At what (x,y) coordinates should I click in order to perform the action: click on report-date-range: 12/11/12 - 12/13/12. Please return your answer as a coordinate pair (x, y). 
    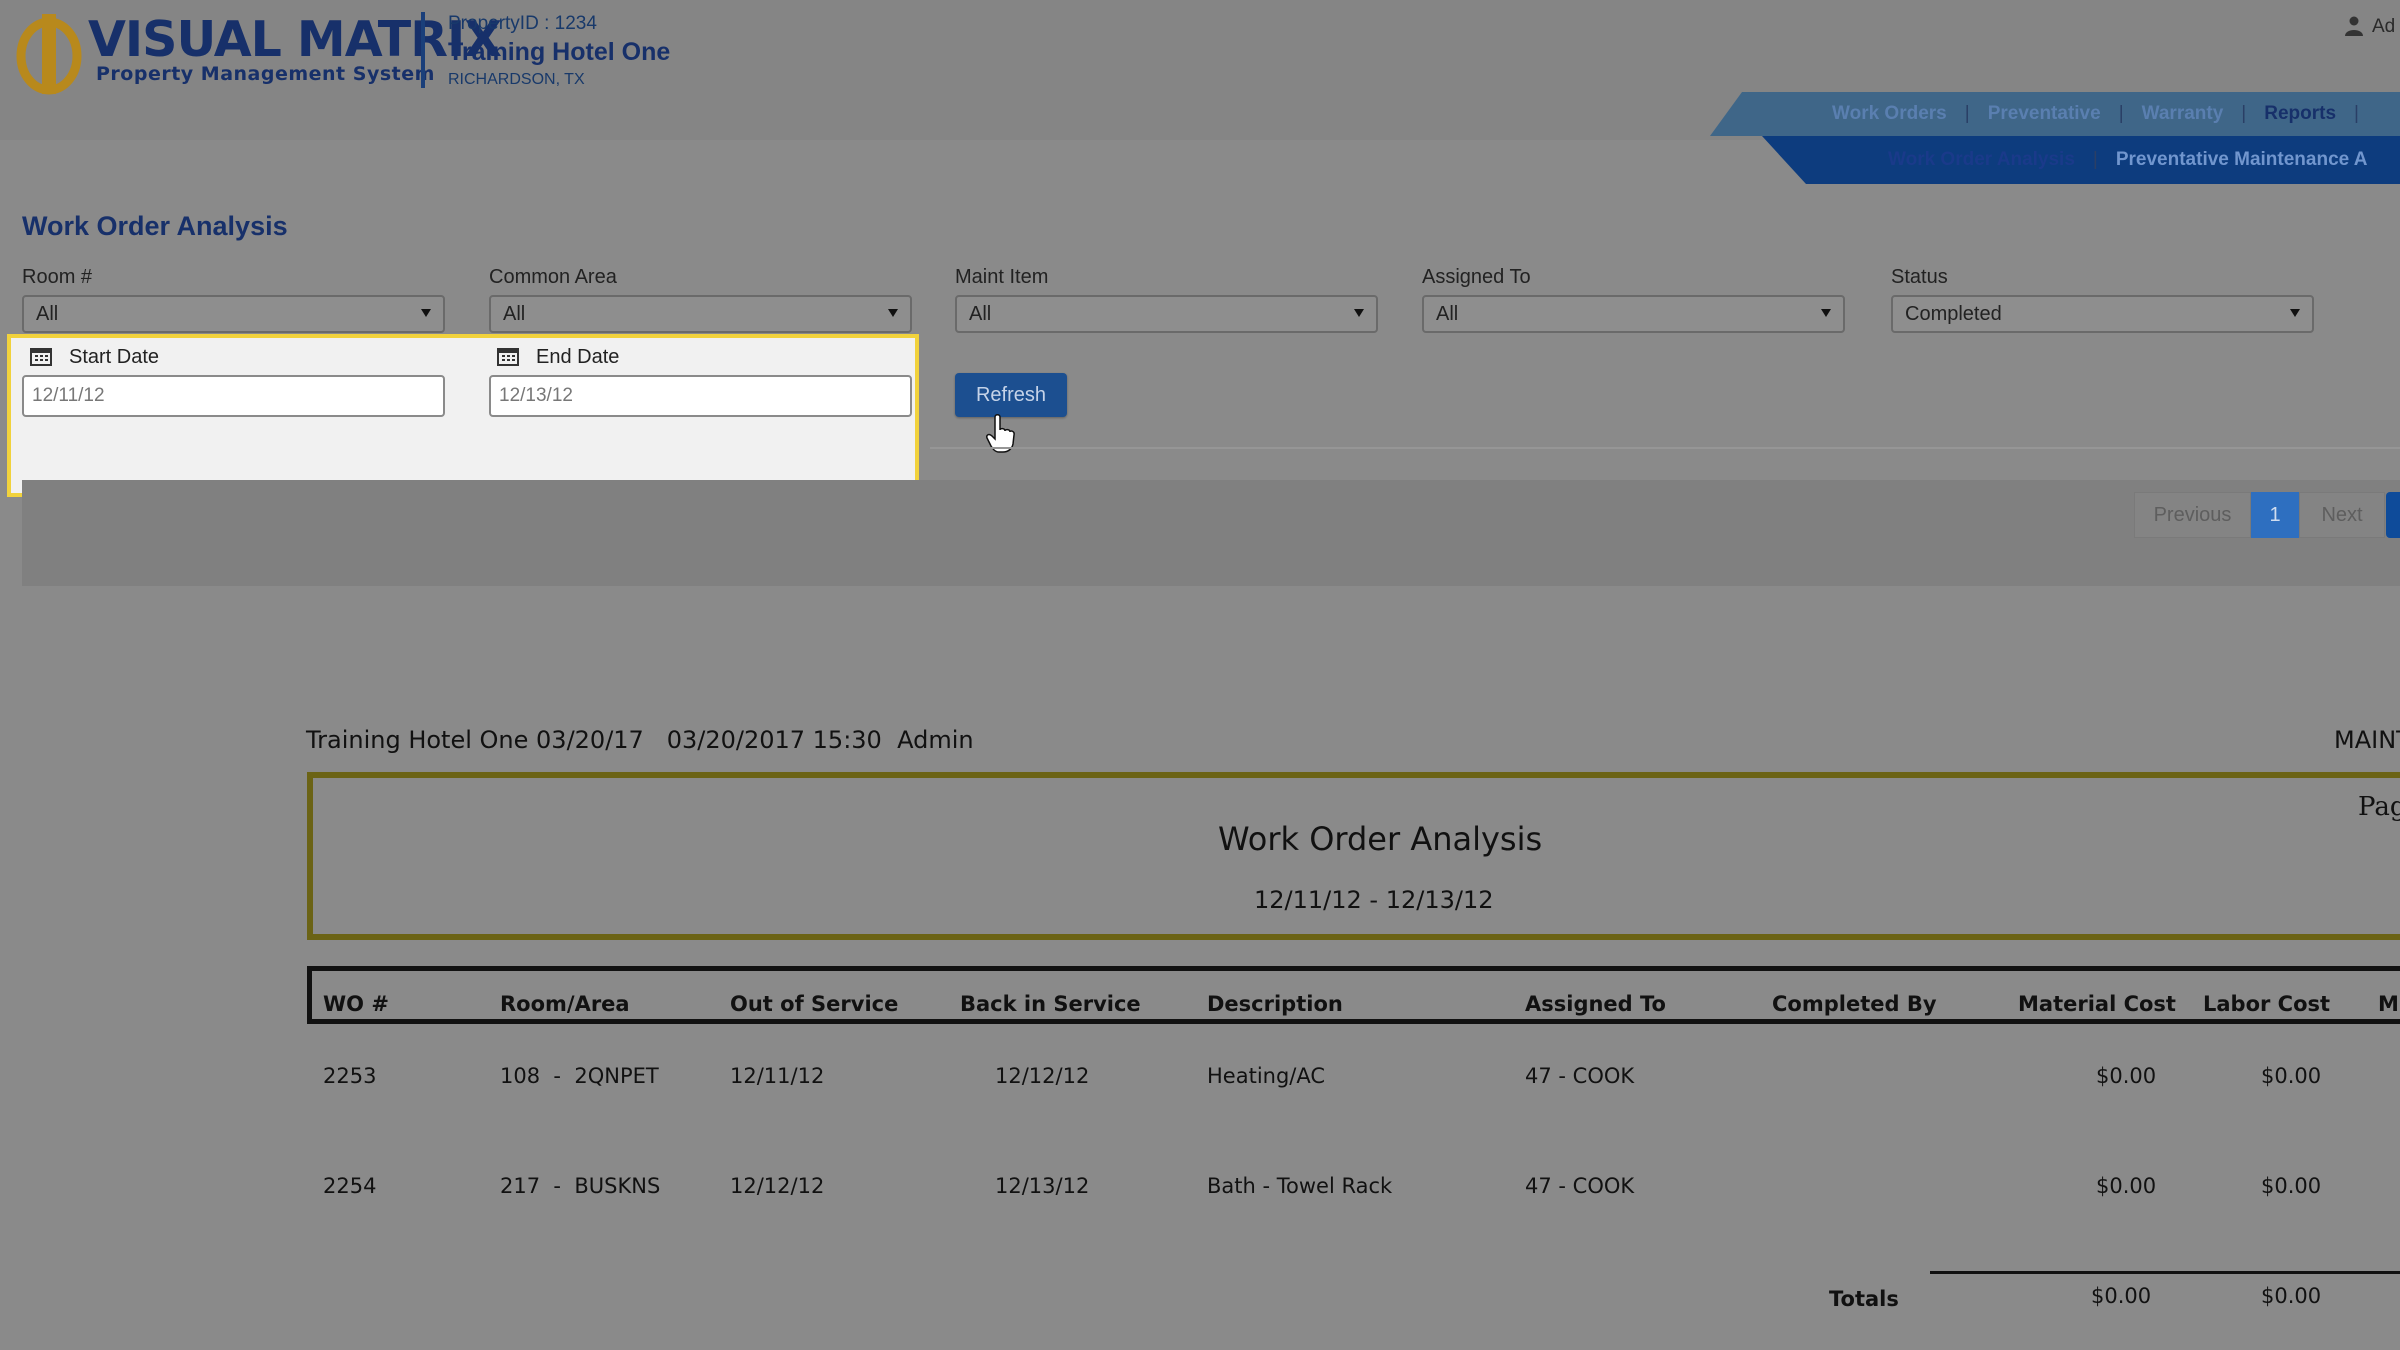
    Looking at the image, I should click on (1374, 900).